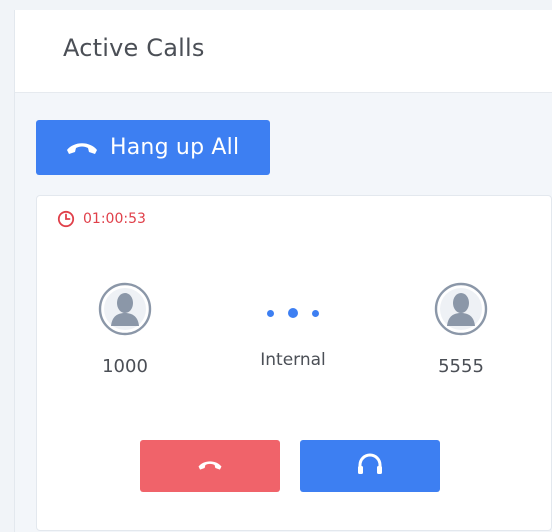 The height and width of the screenshot is (532, 552). I want to click on clock-icon, so click(66, 219).